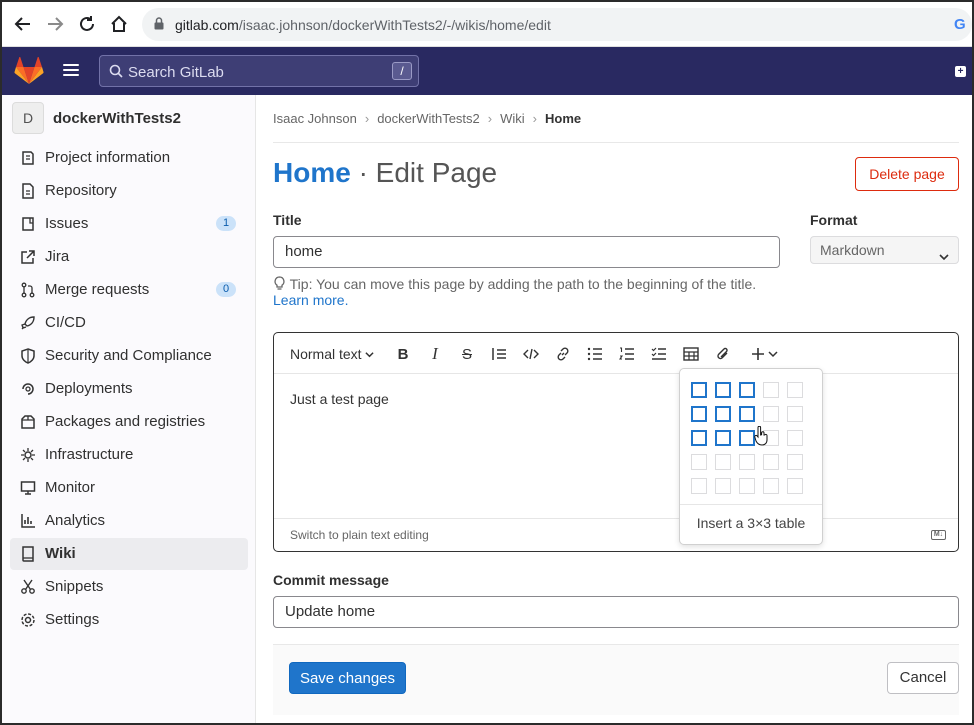  Describe the element at coordinates (751, 523) in the screenshot. I see `insert-table-label: Insert a 3×3 table` at that location.